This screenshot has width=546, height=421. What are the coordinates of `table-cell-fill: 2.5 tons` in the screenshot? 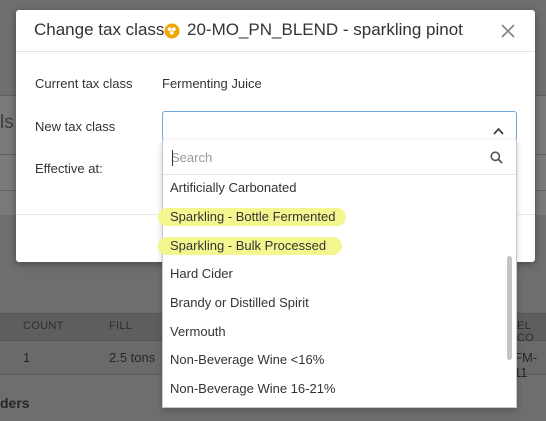 It's located at (132, 357).